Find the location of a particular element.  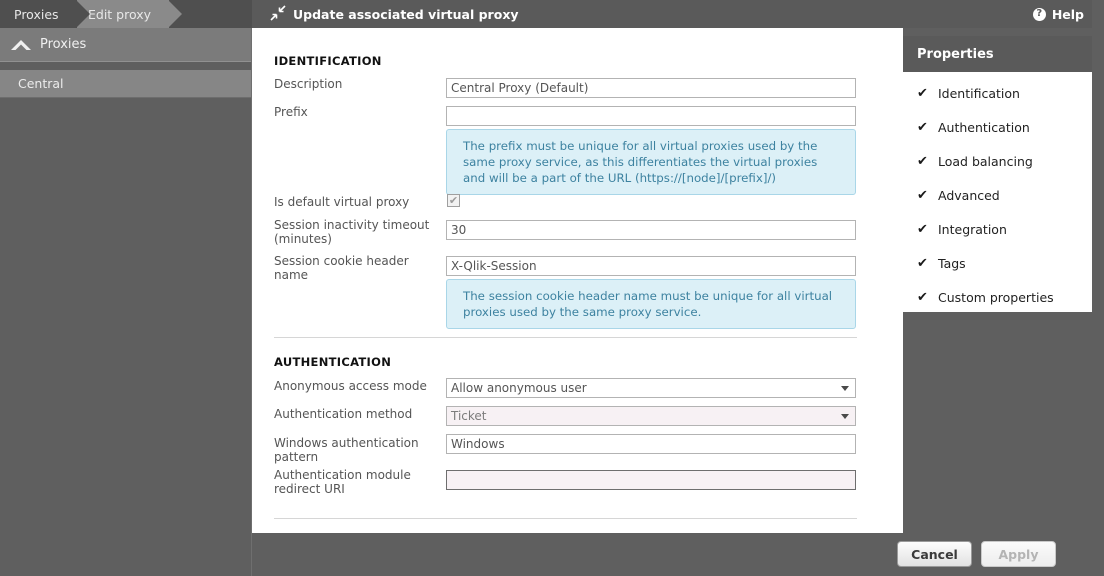

session-cookie-header-name-input is located at coordinates (651, 266).